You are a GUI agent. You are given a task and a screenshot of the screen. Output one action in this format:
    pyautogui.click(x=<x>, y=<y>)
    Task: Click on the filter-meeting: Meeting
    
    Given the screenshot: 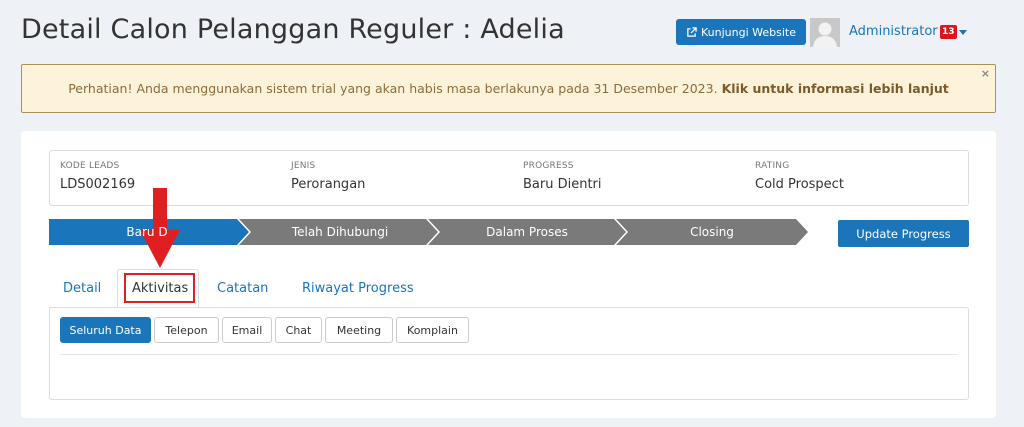 What is the action you would take?
    pyautogui.click(x=359, y=330)
    